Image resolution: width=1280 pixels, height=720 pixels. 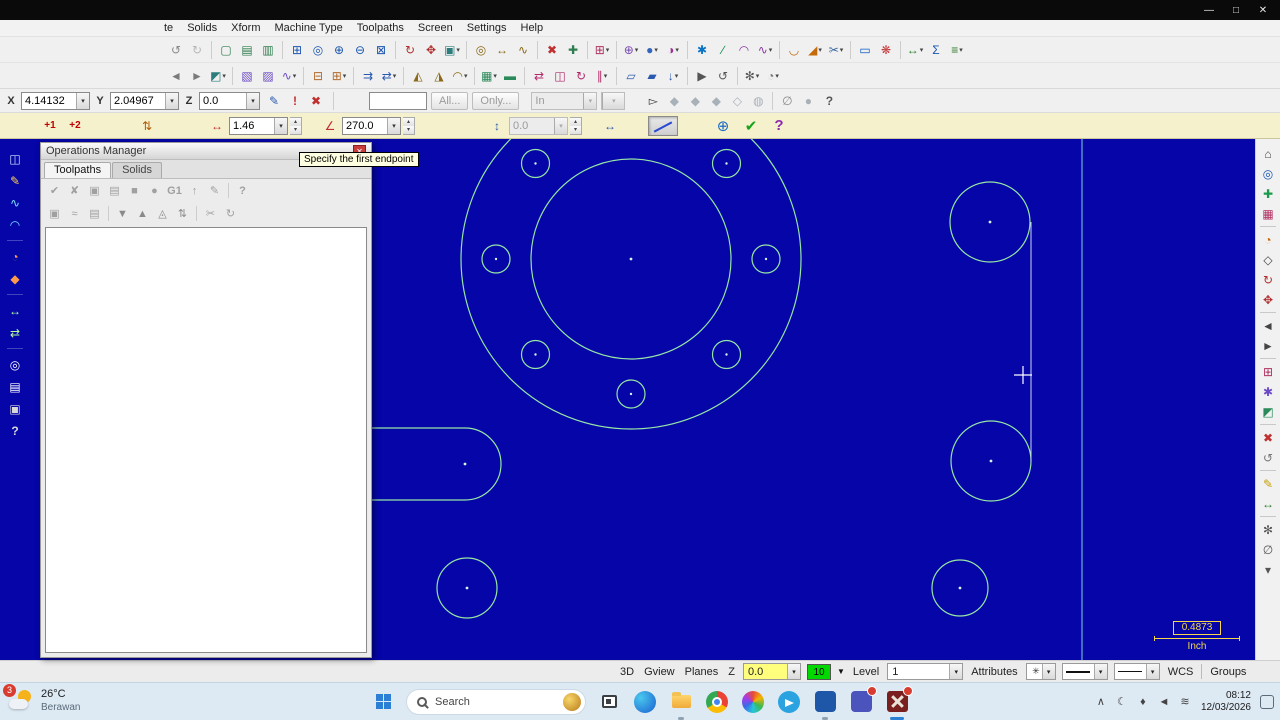 I want to click on more-tools-icon: ▾, so click(x=1268, y=569).